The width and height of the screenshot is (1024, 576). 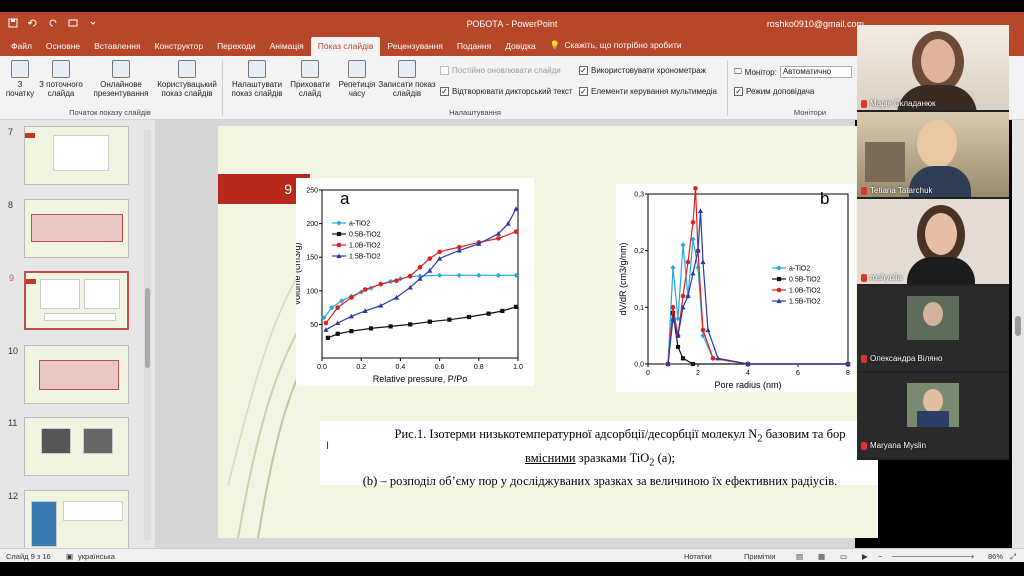 I want to click on x-tick-label: 0.8, so click(x=479, y=367).